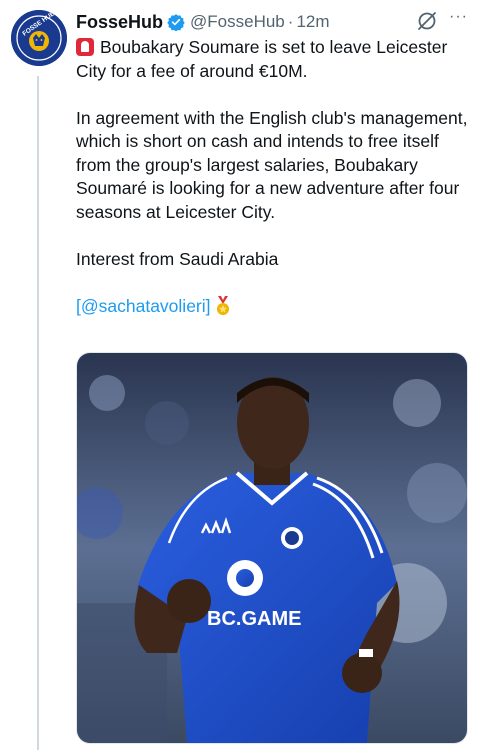 The image size is (478, 750). I want to click on tweet-header: FosseHub @FosseHub · 12m, so click(270, 22).